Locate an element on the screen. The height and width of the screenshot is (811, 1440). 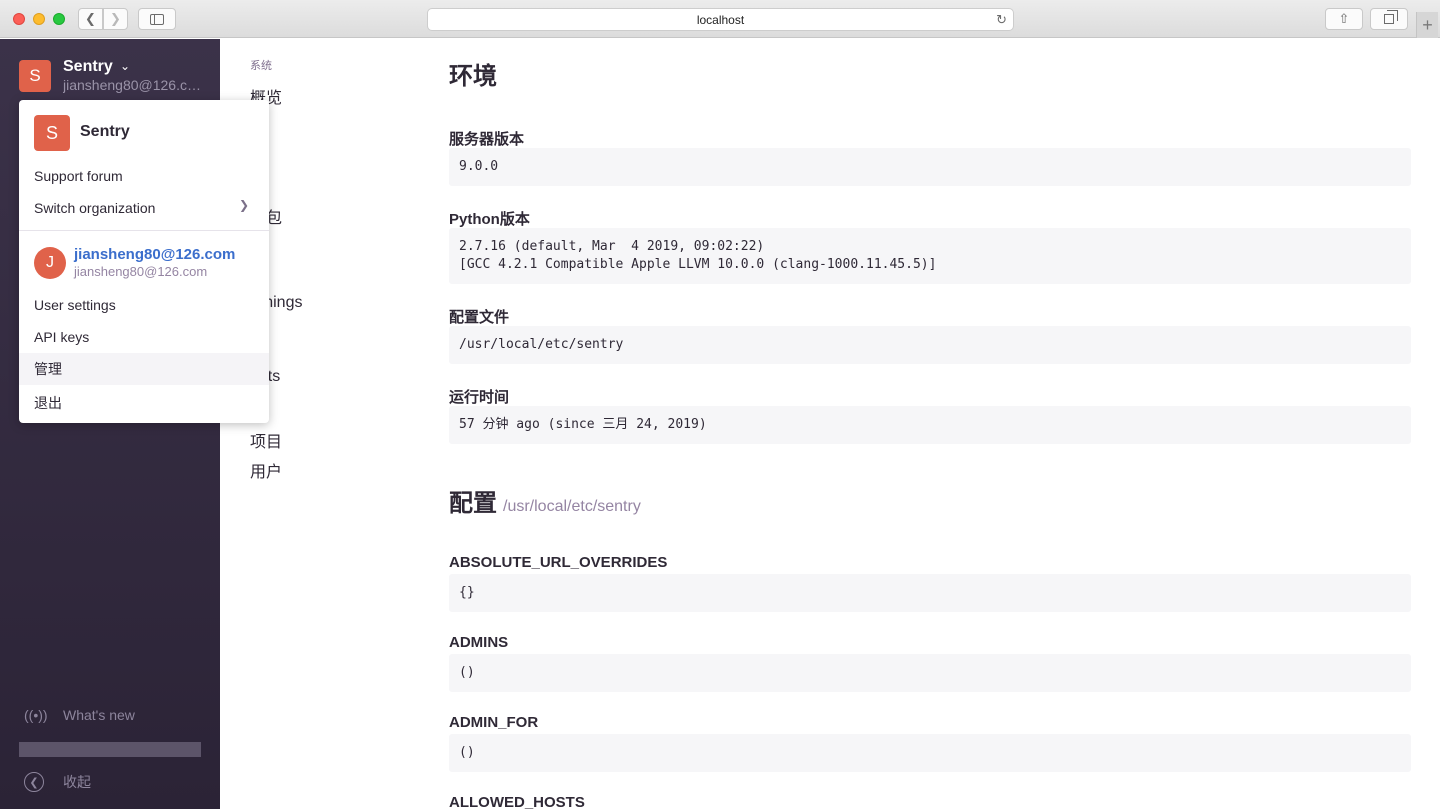
browser-toolbar: ❮ ❯ localhost ↻ ⇧ + is located at coordinates (720, 19).